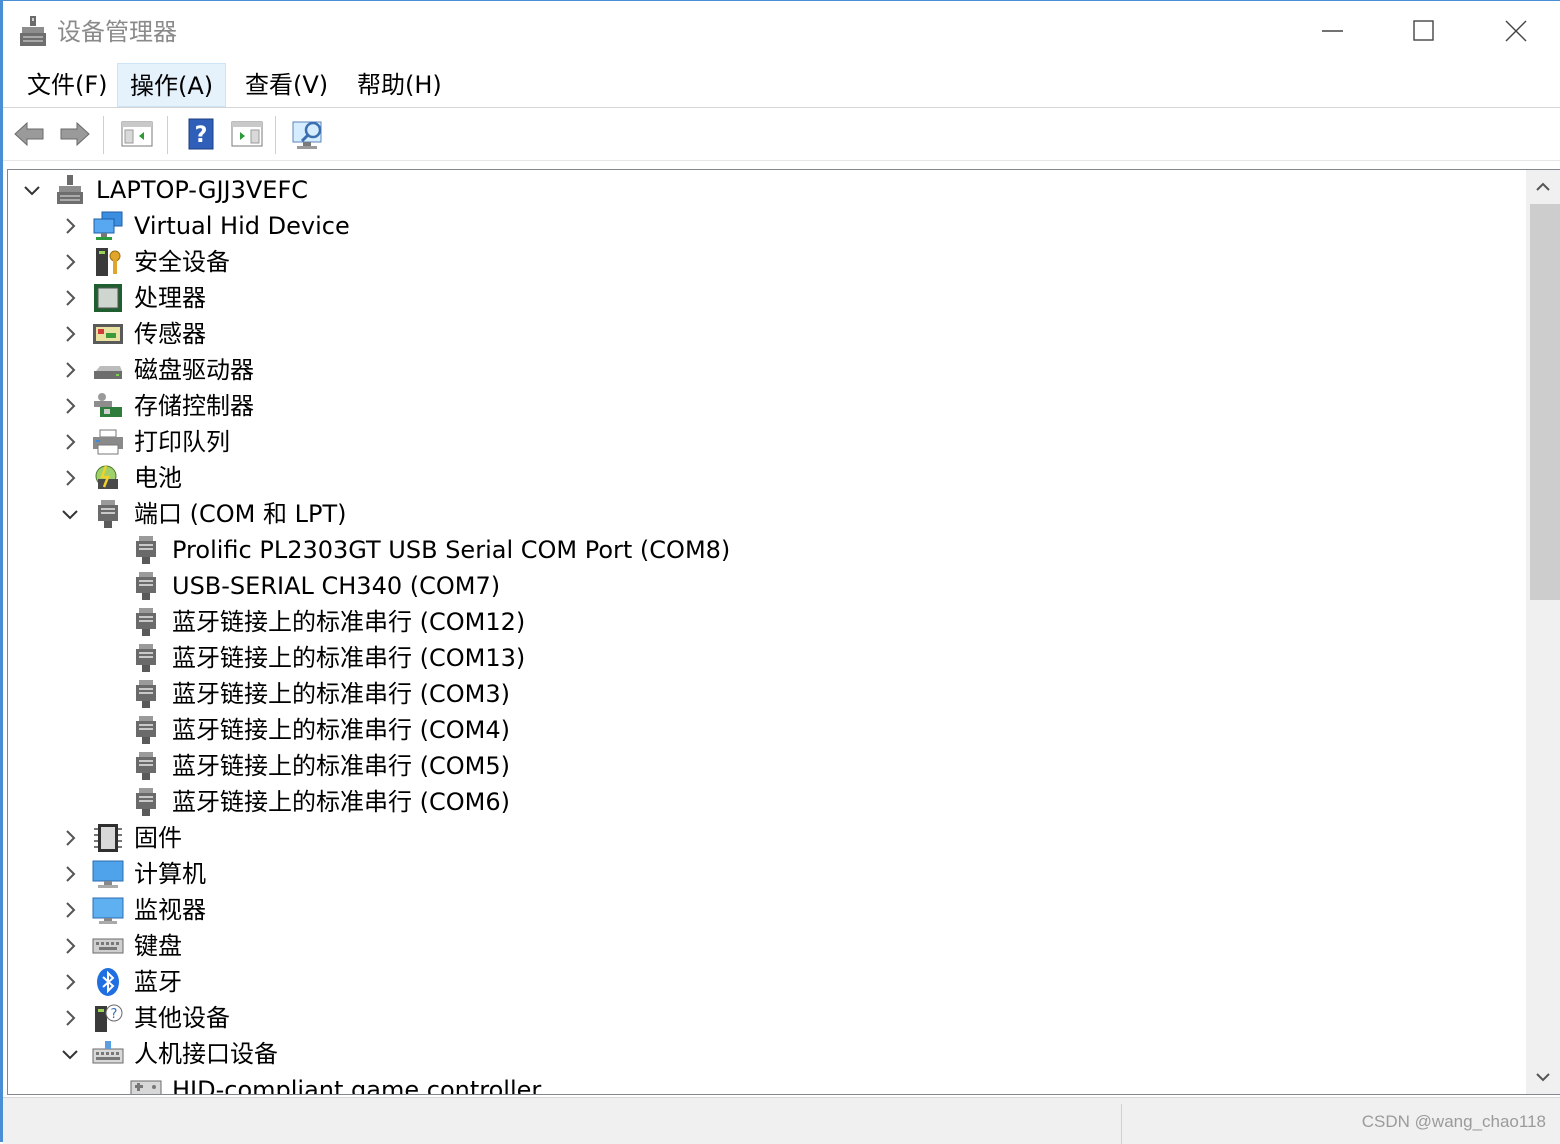 The width and height of the screenshot is (1560, 1144). What do you see at coordinates (201, 134) in the screenshot?
I see `help-icon: ?` at bounding box center [201, 134].